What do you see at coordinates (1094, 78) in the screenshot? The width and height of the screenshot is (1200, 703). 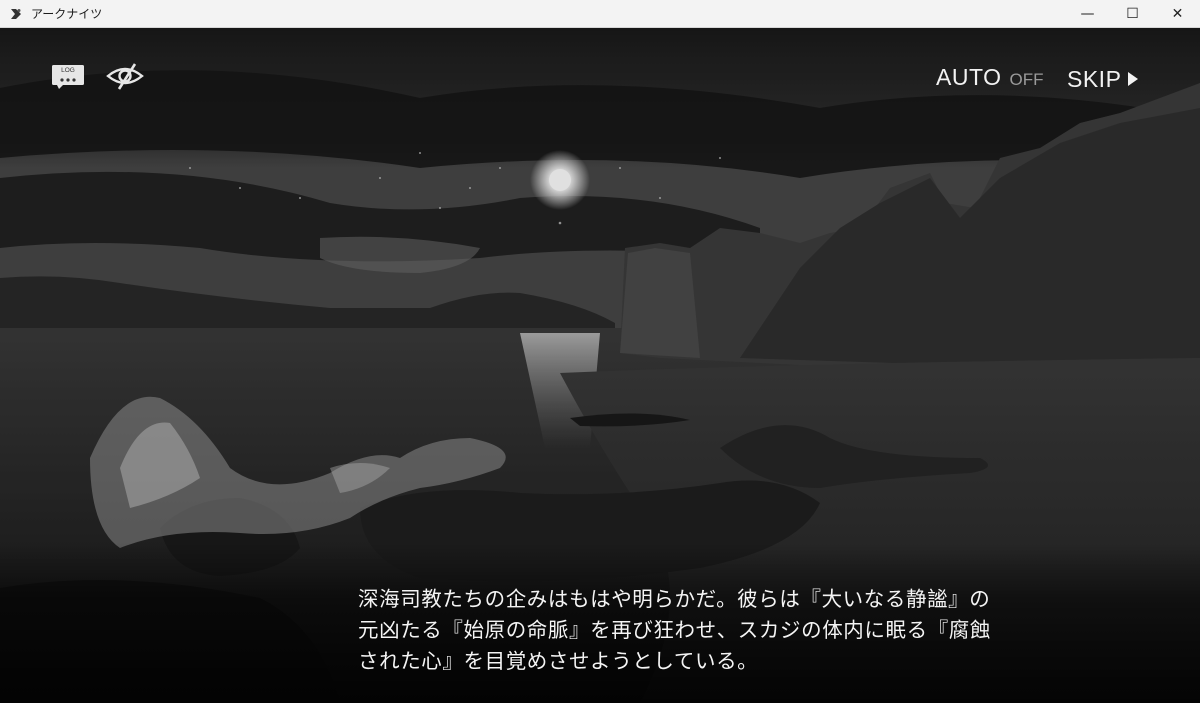 I see `skip-label: SKIP` at bounding box center [1094, 78].